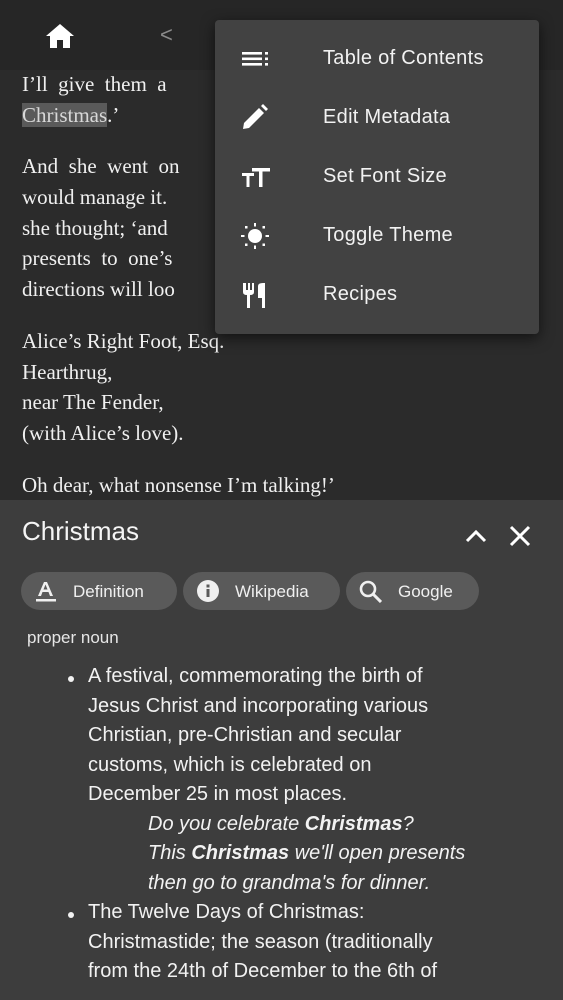 The height and width of the screenshot is (1000, 563). Describe the element at coordinates (256, 59) in the screenshot. I see `toc-icon` at that location.